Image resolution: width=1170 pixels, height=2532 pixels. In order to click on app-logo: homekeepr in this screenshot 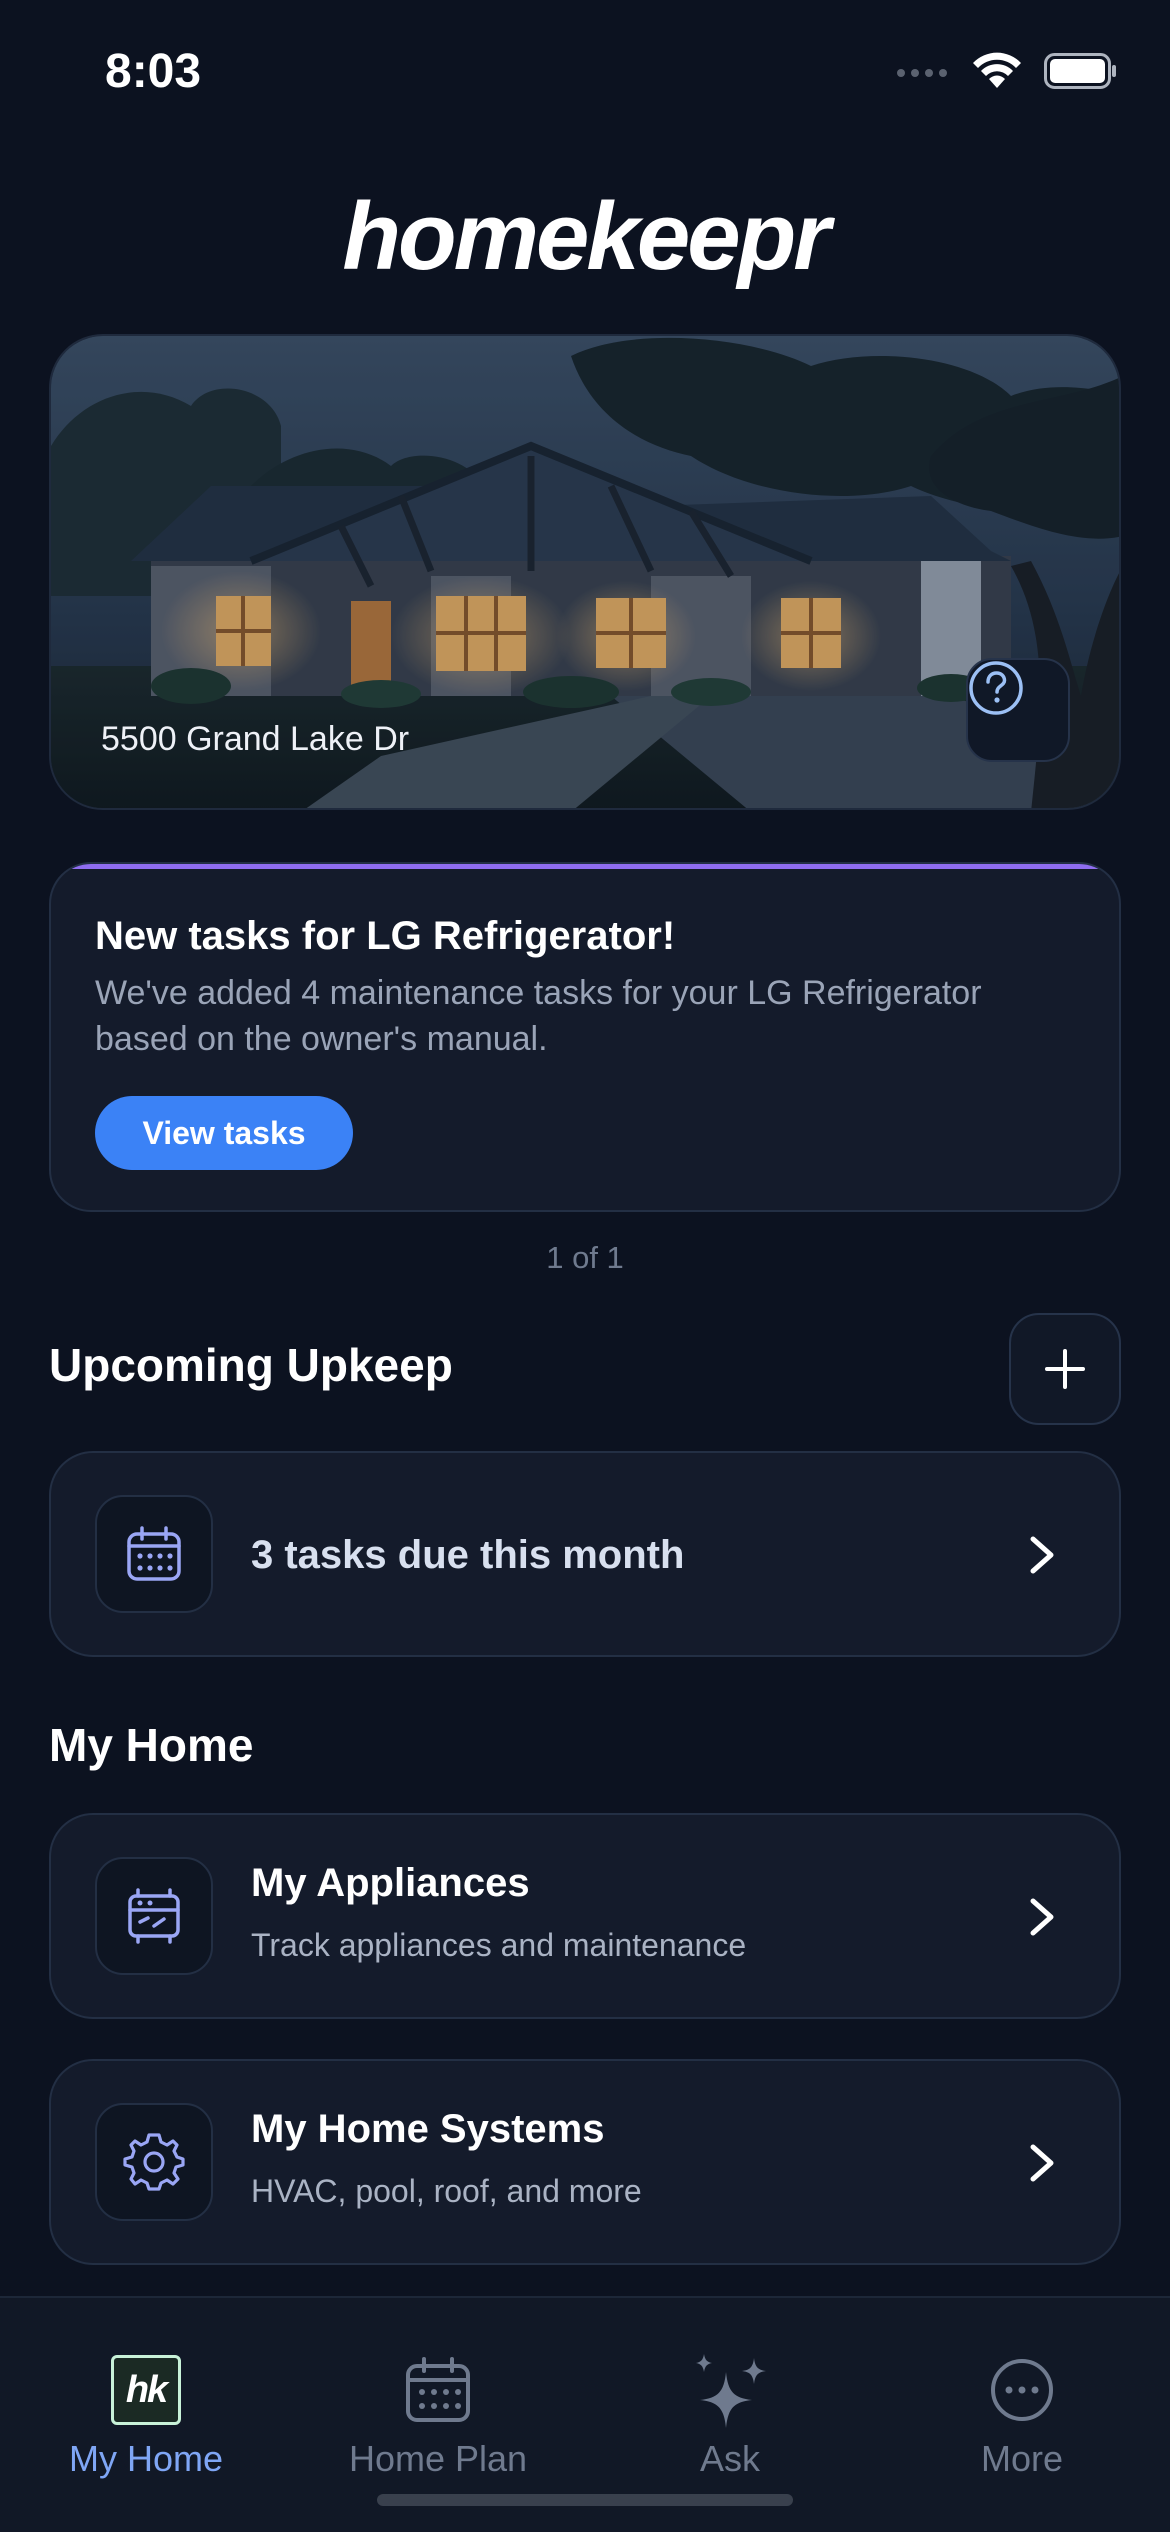, I will do `click(586, 236)`.